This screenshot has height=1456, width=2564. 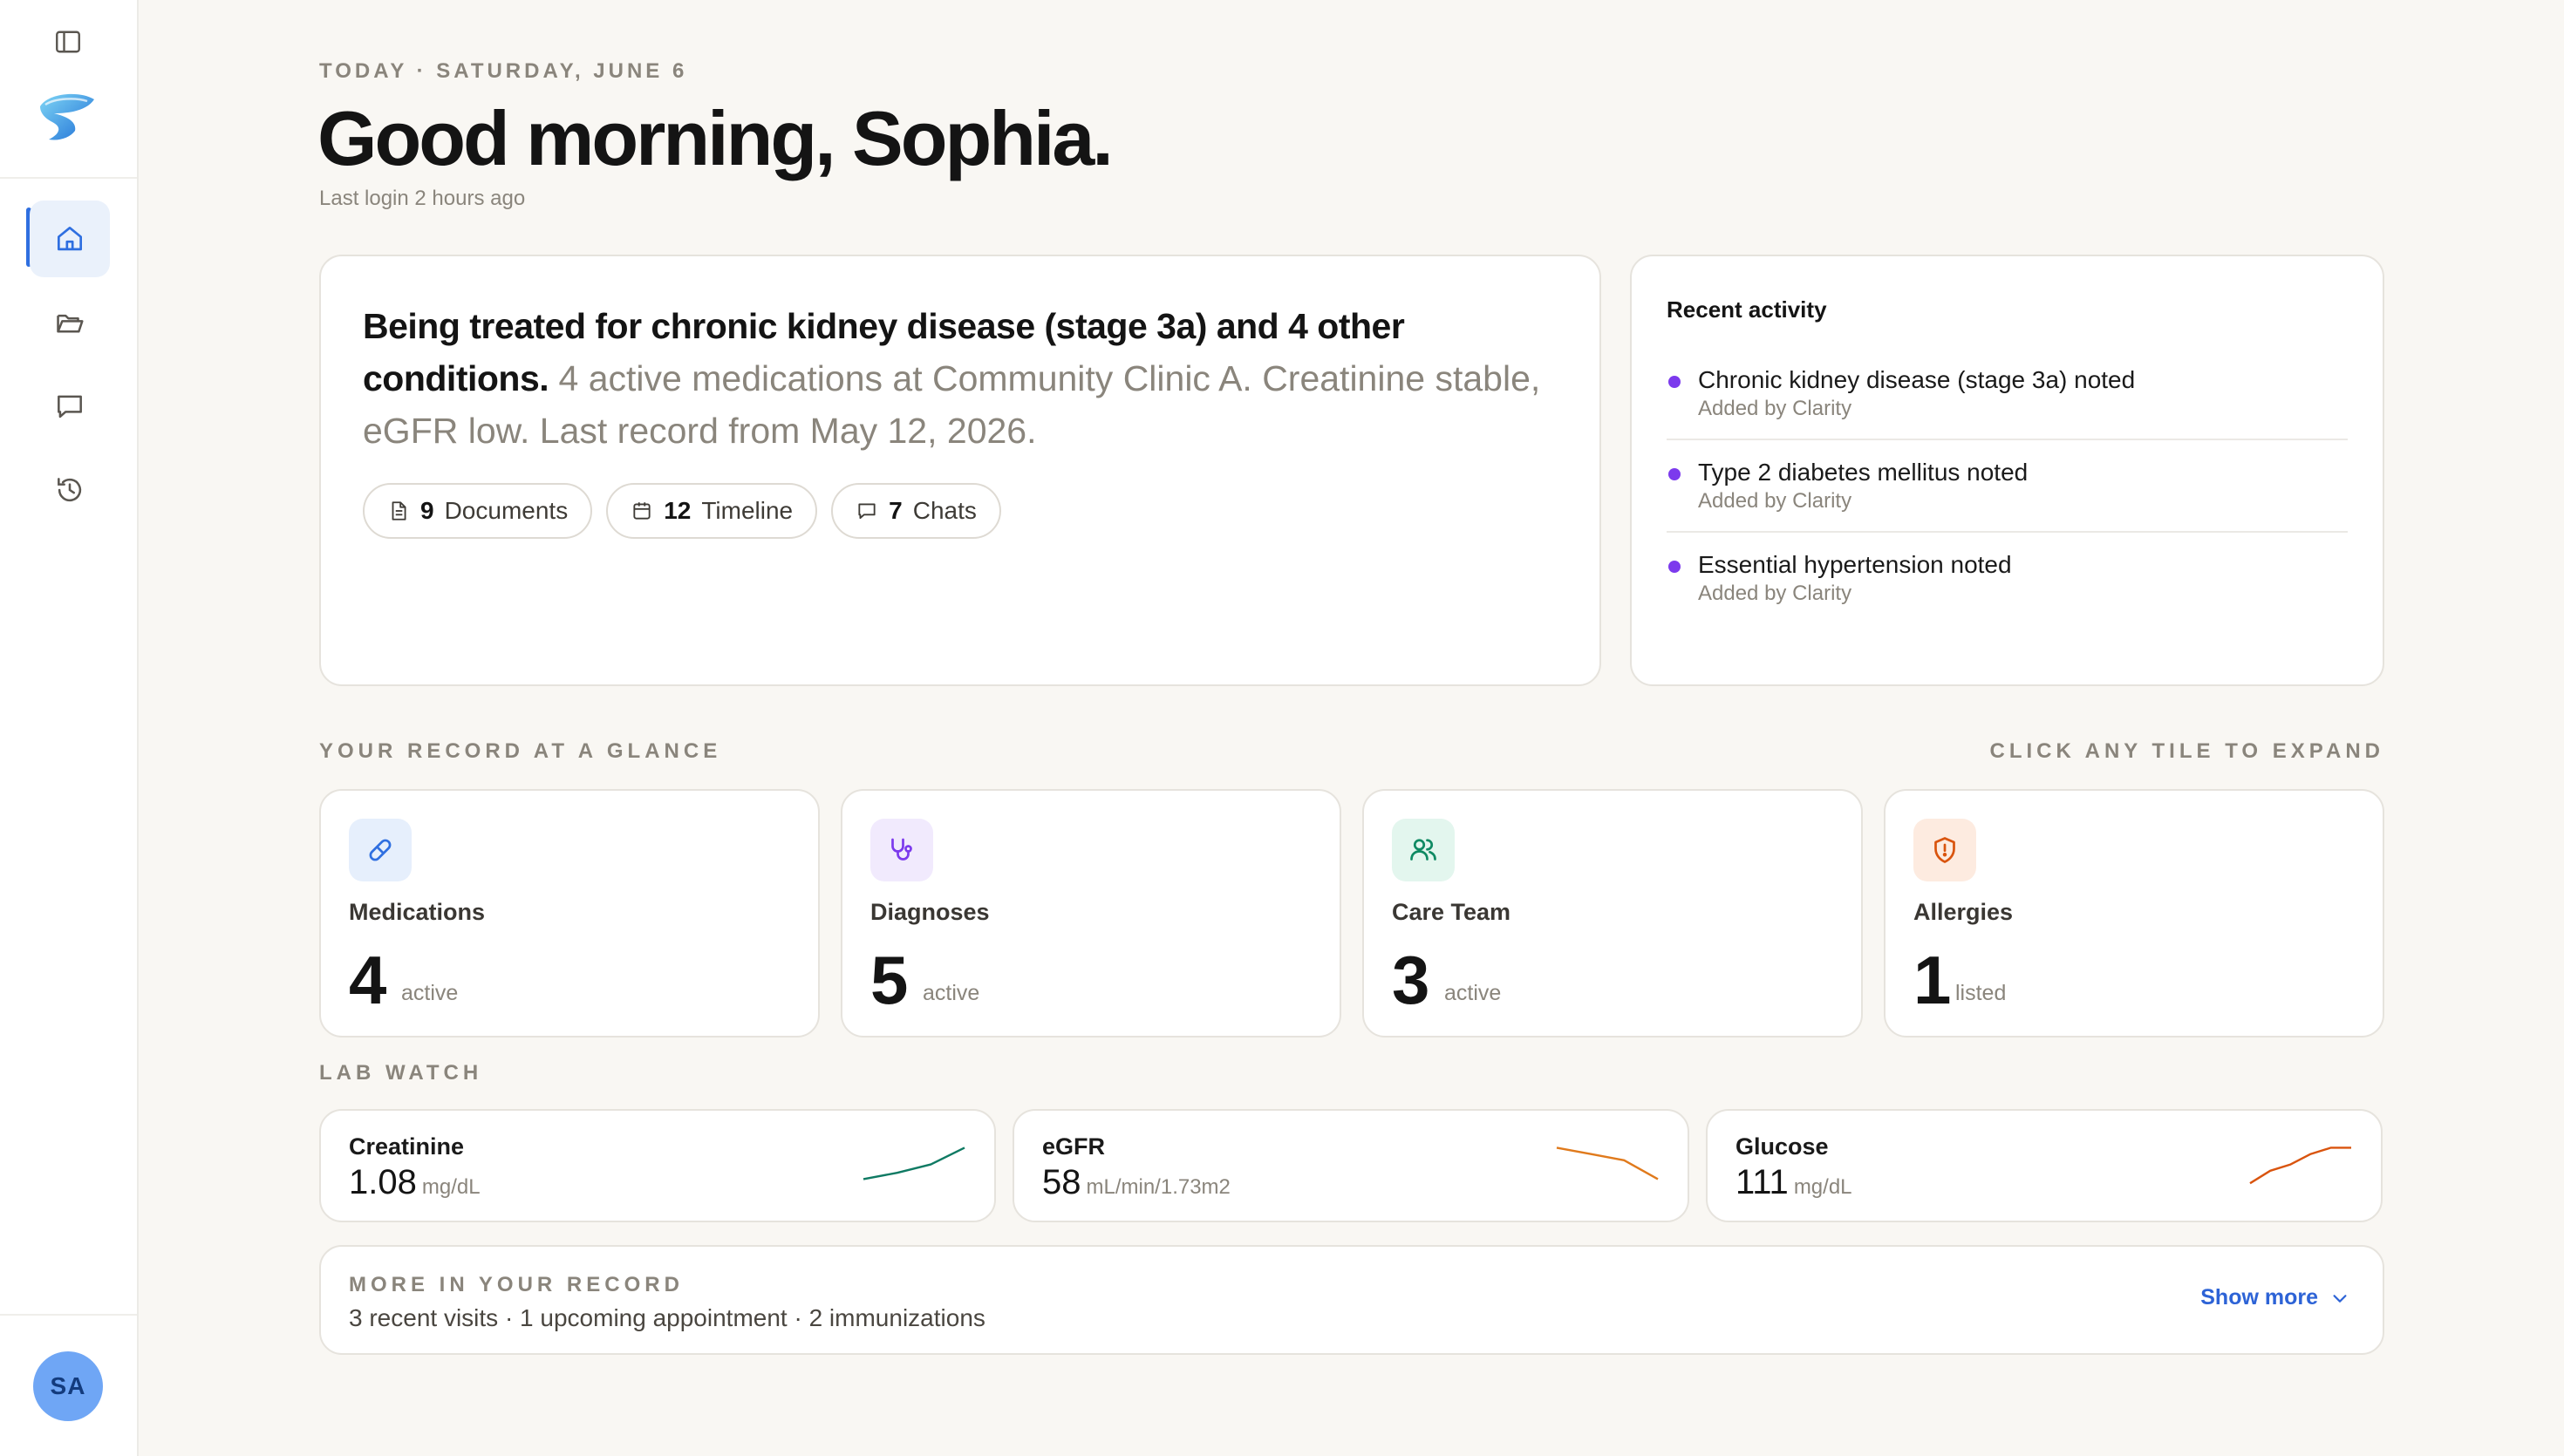 What do you see at coordinates (1423, 850) in the screenshot?
I see `users-icon` at bounding box center [1423, 850].